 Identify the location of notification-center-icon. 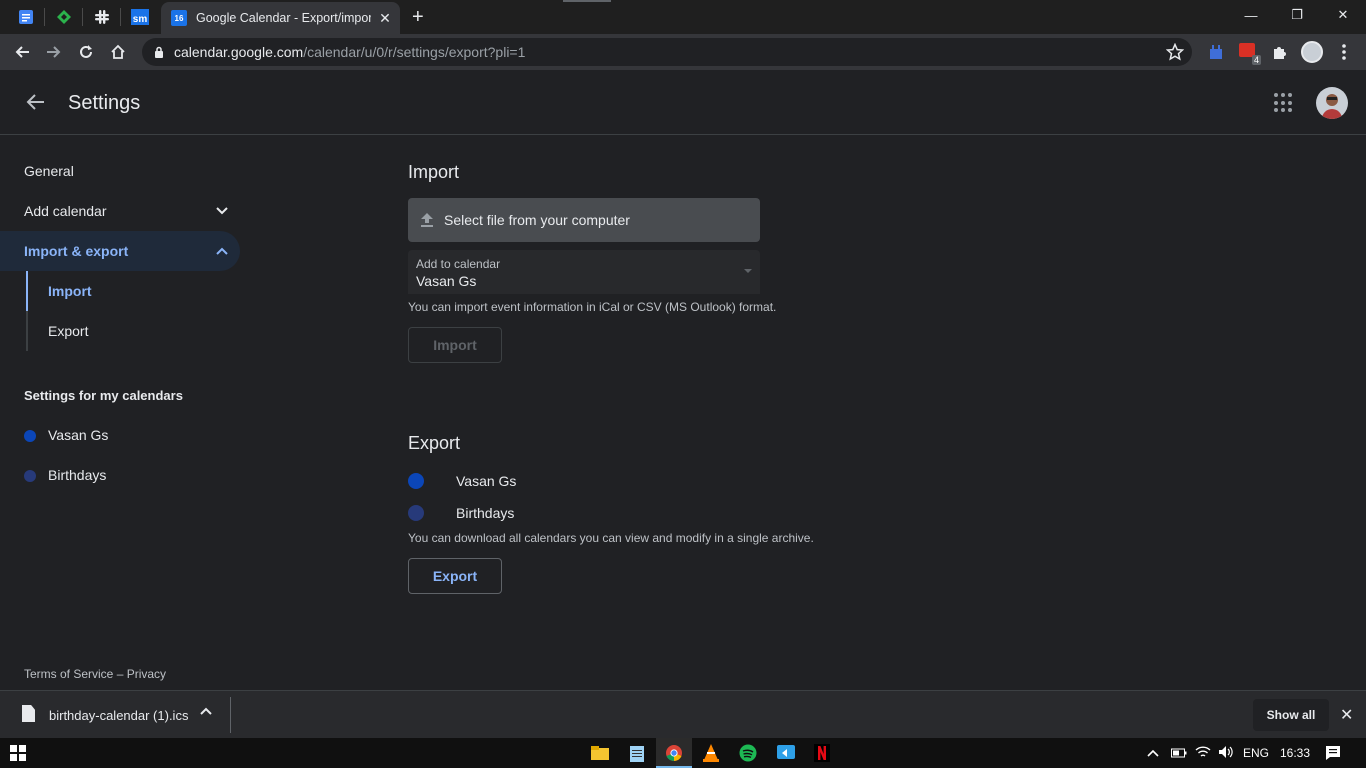
(1333, 753).